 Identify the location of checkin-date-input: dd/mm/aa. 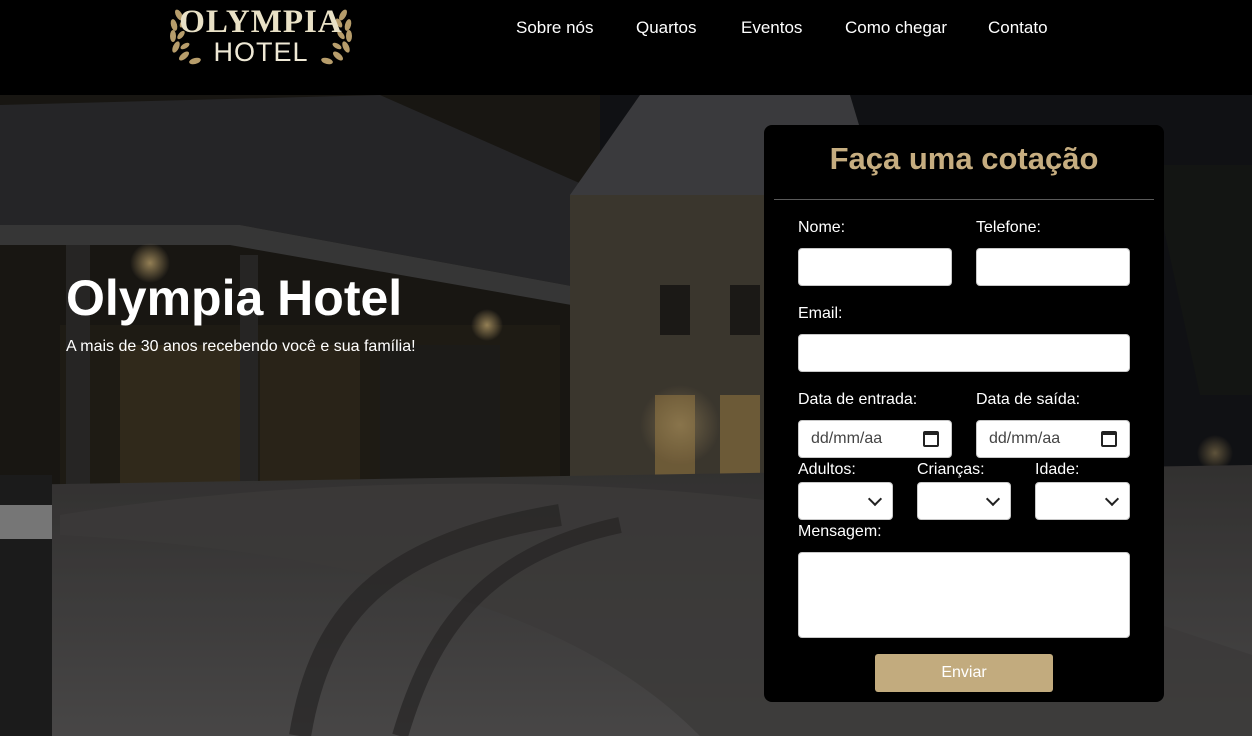
(875, 439).